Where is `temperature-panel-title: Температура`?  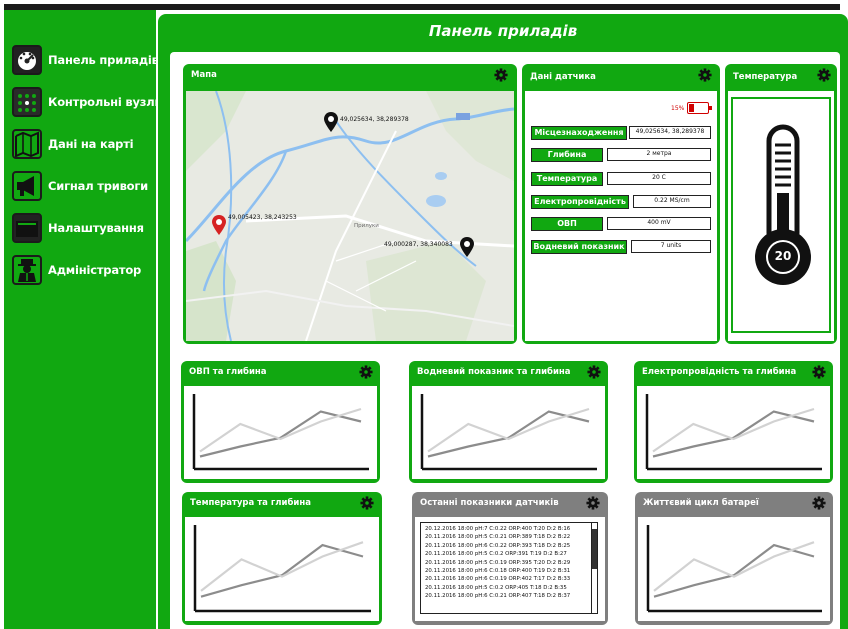
temperature-panel-title: Температура is located at coordinates (765, 77).